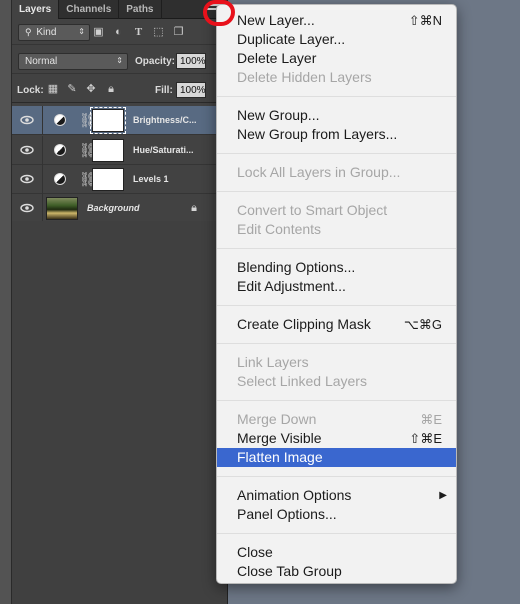 This screenshot has height=604, width=520. I want to click on tab-paths: Paths, so click(140, 9).